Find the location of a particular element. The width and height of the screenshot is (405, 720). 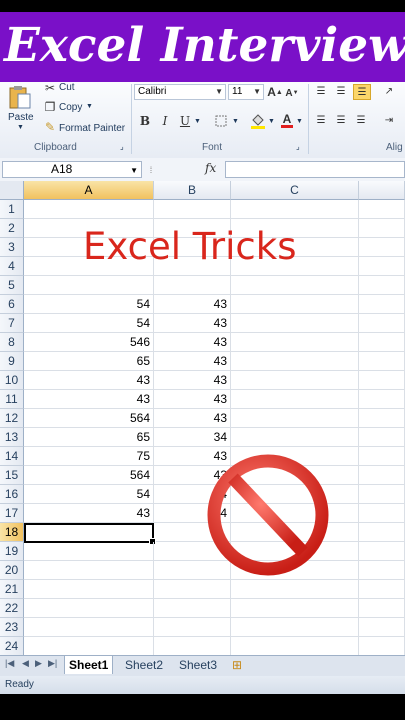

first-sheet-icon: |◀ is located at coordinates (9, 663).